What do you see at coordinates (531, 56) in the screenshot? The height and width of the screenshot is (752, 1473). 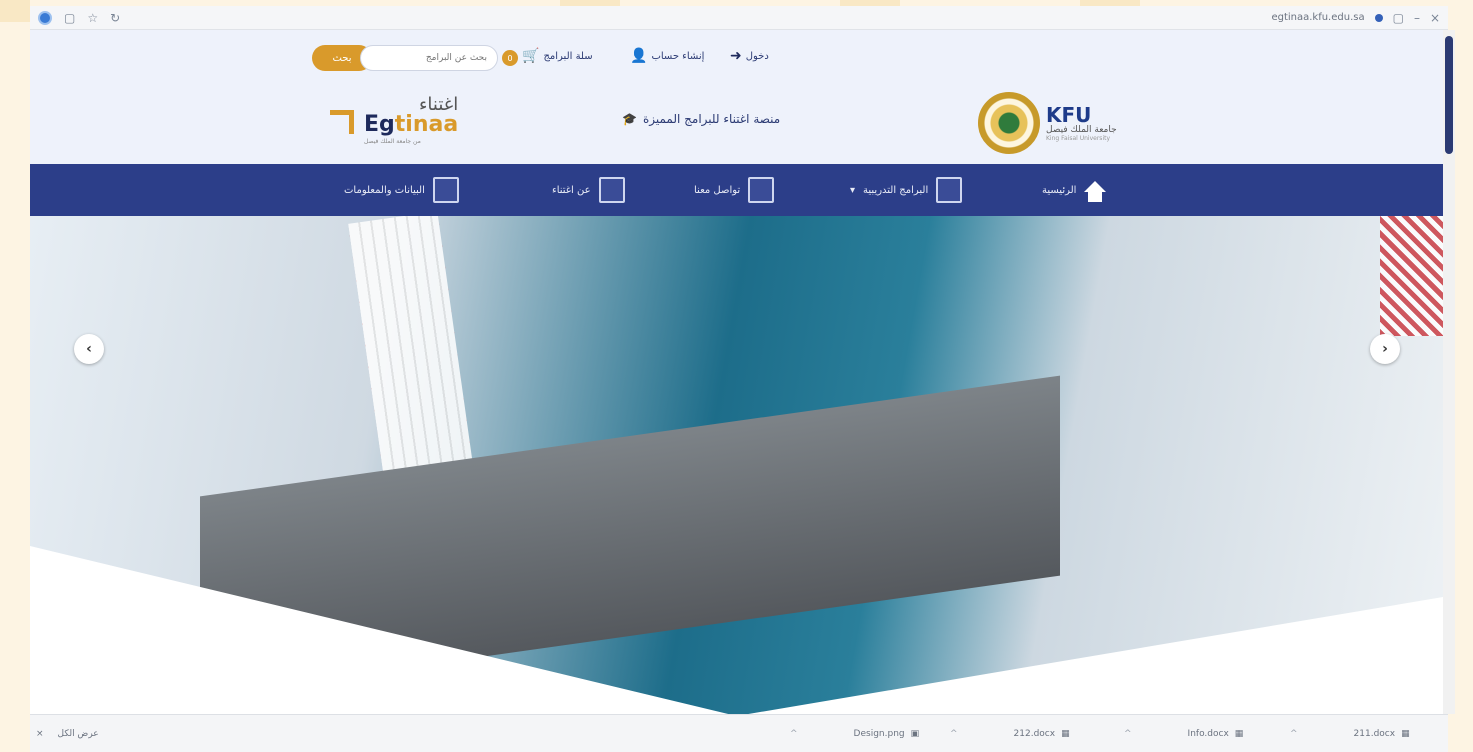 I see `cart-icon: 🛒` at bounding box center [531, 56].